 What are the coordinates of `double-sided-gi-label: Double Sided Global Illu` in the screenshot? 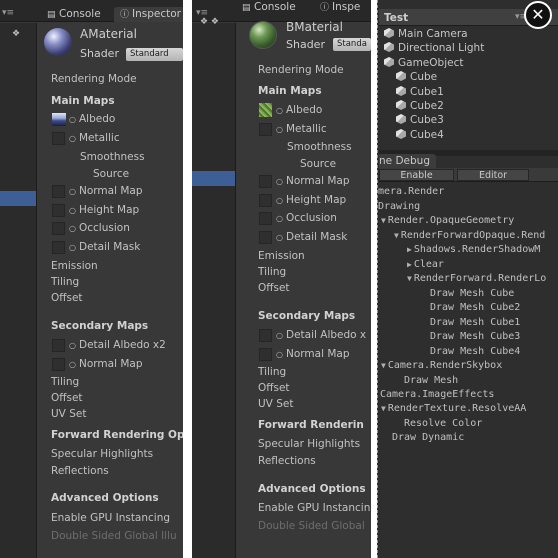 It's located at (114, 536).